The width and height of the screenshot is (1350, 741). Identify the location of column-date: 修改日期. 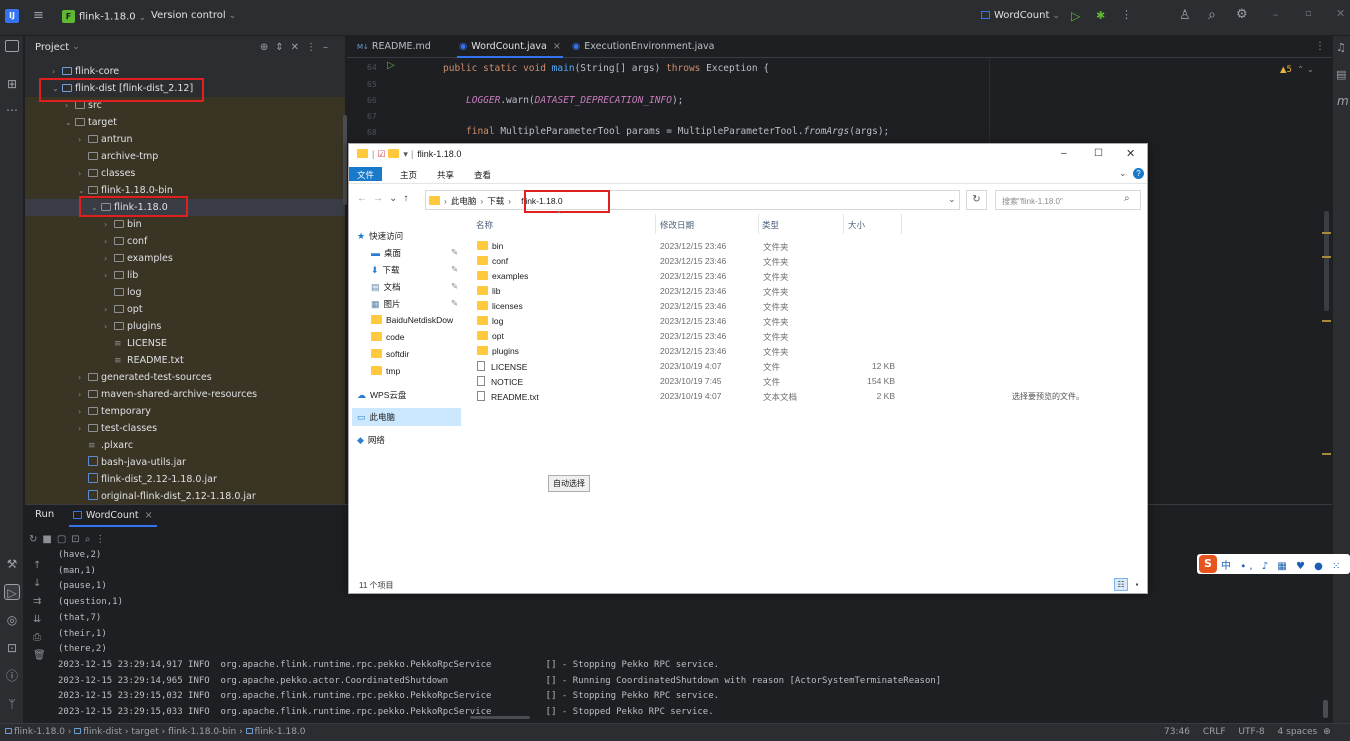
(677, 225).